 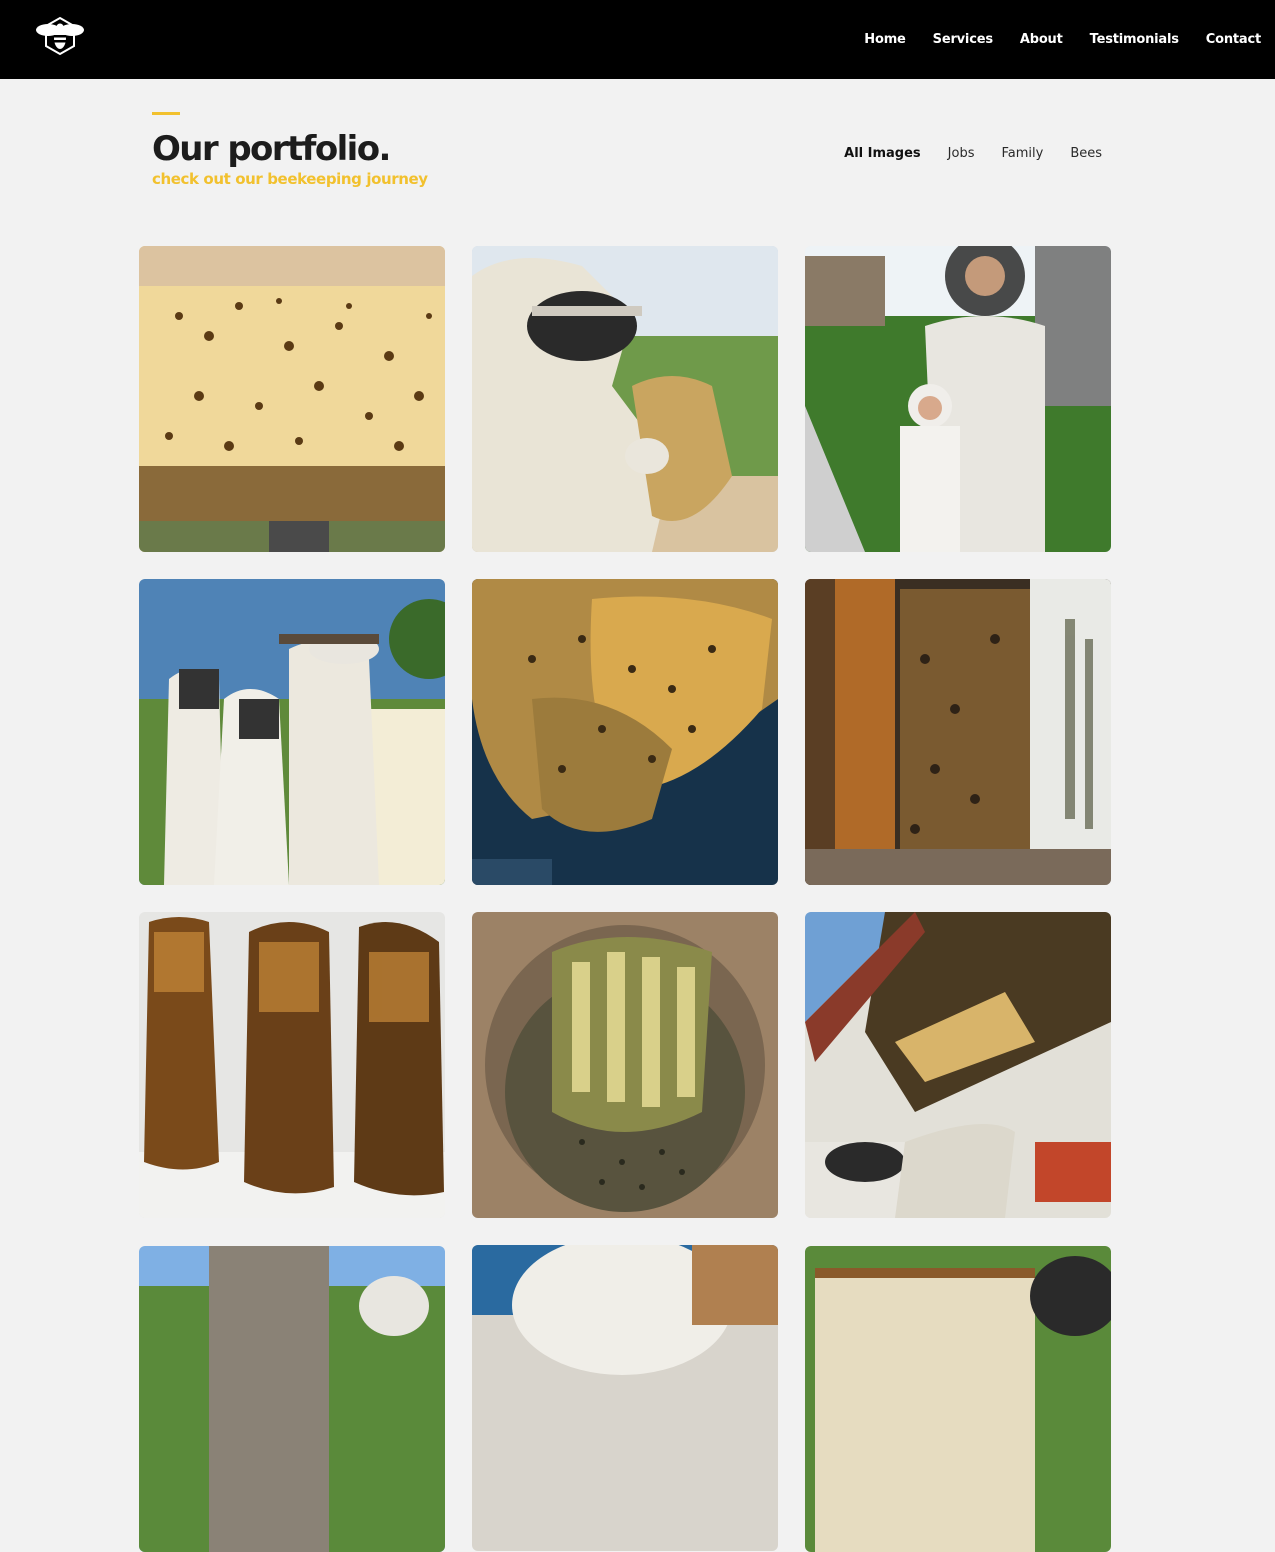 What do you see at coordinates (1022, 154) in the screenshot?
I see `filter-family: Family` at bounding box center [1022, 154].